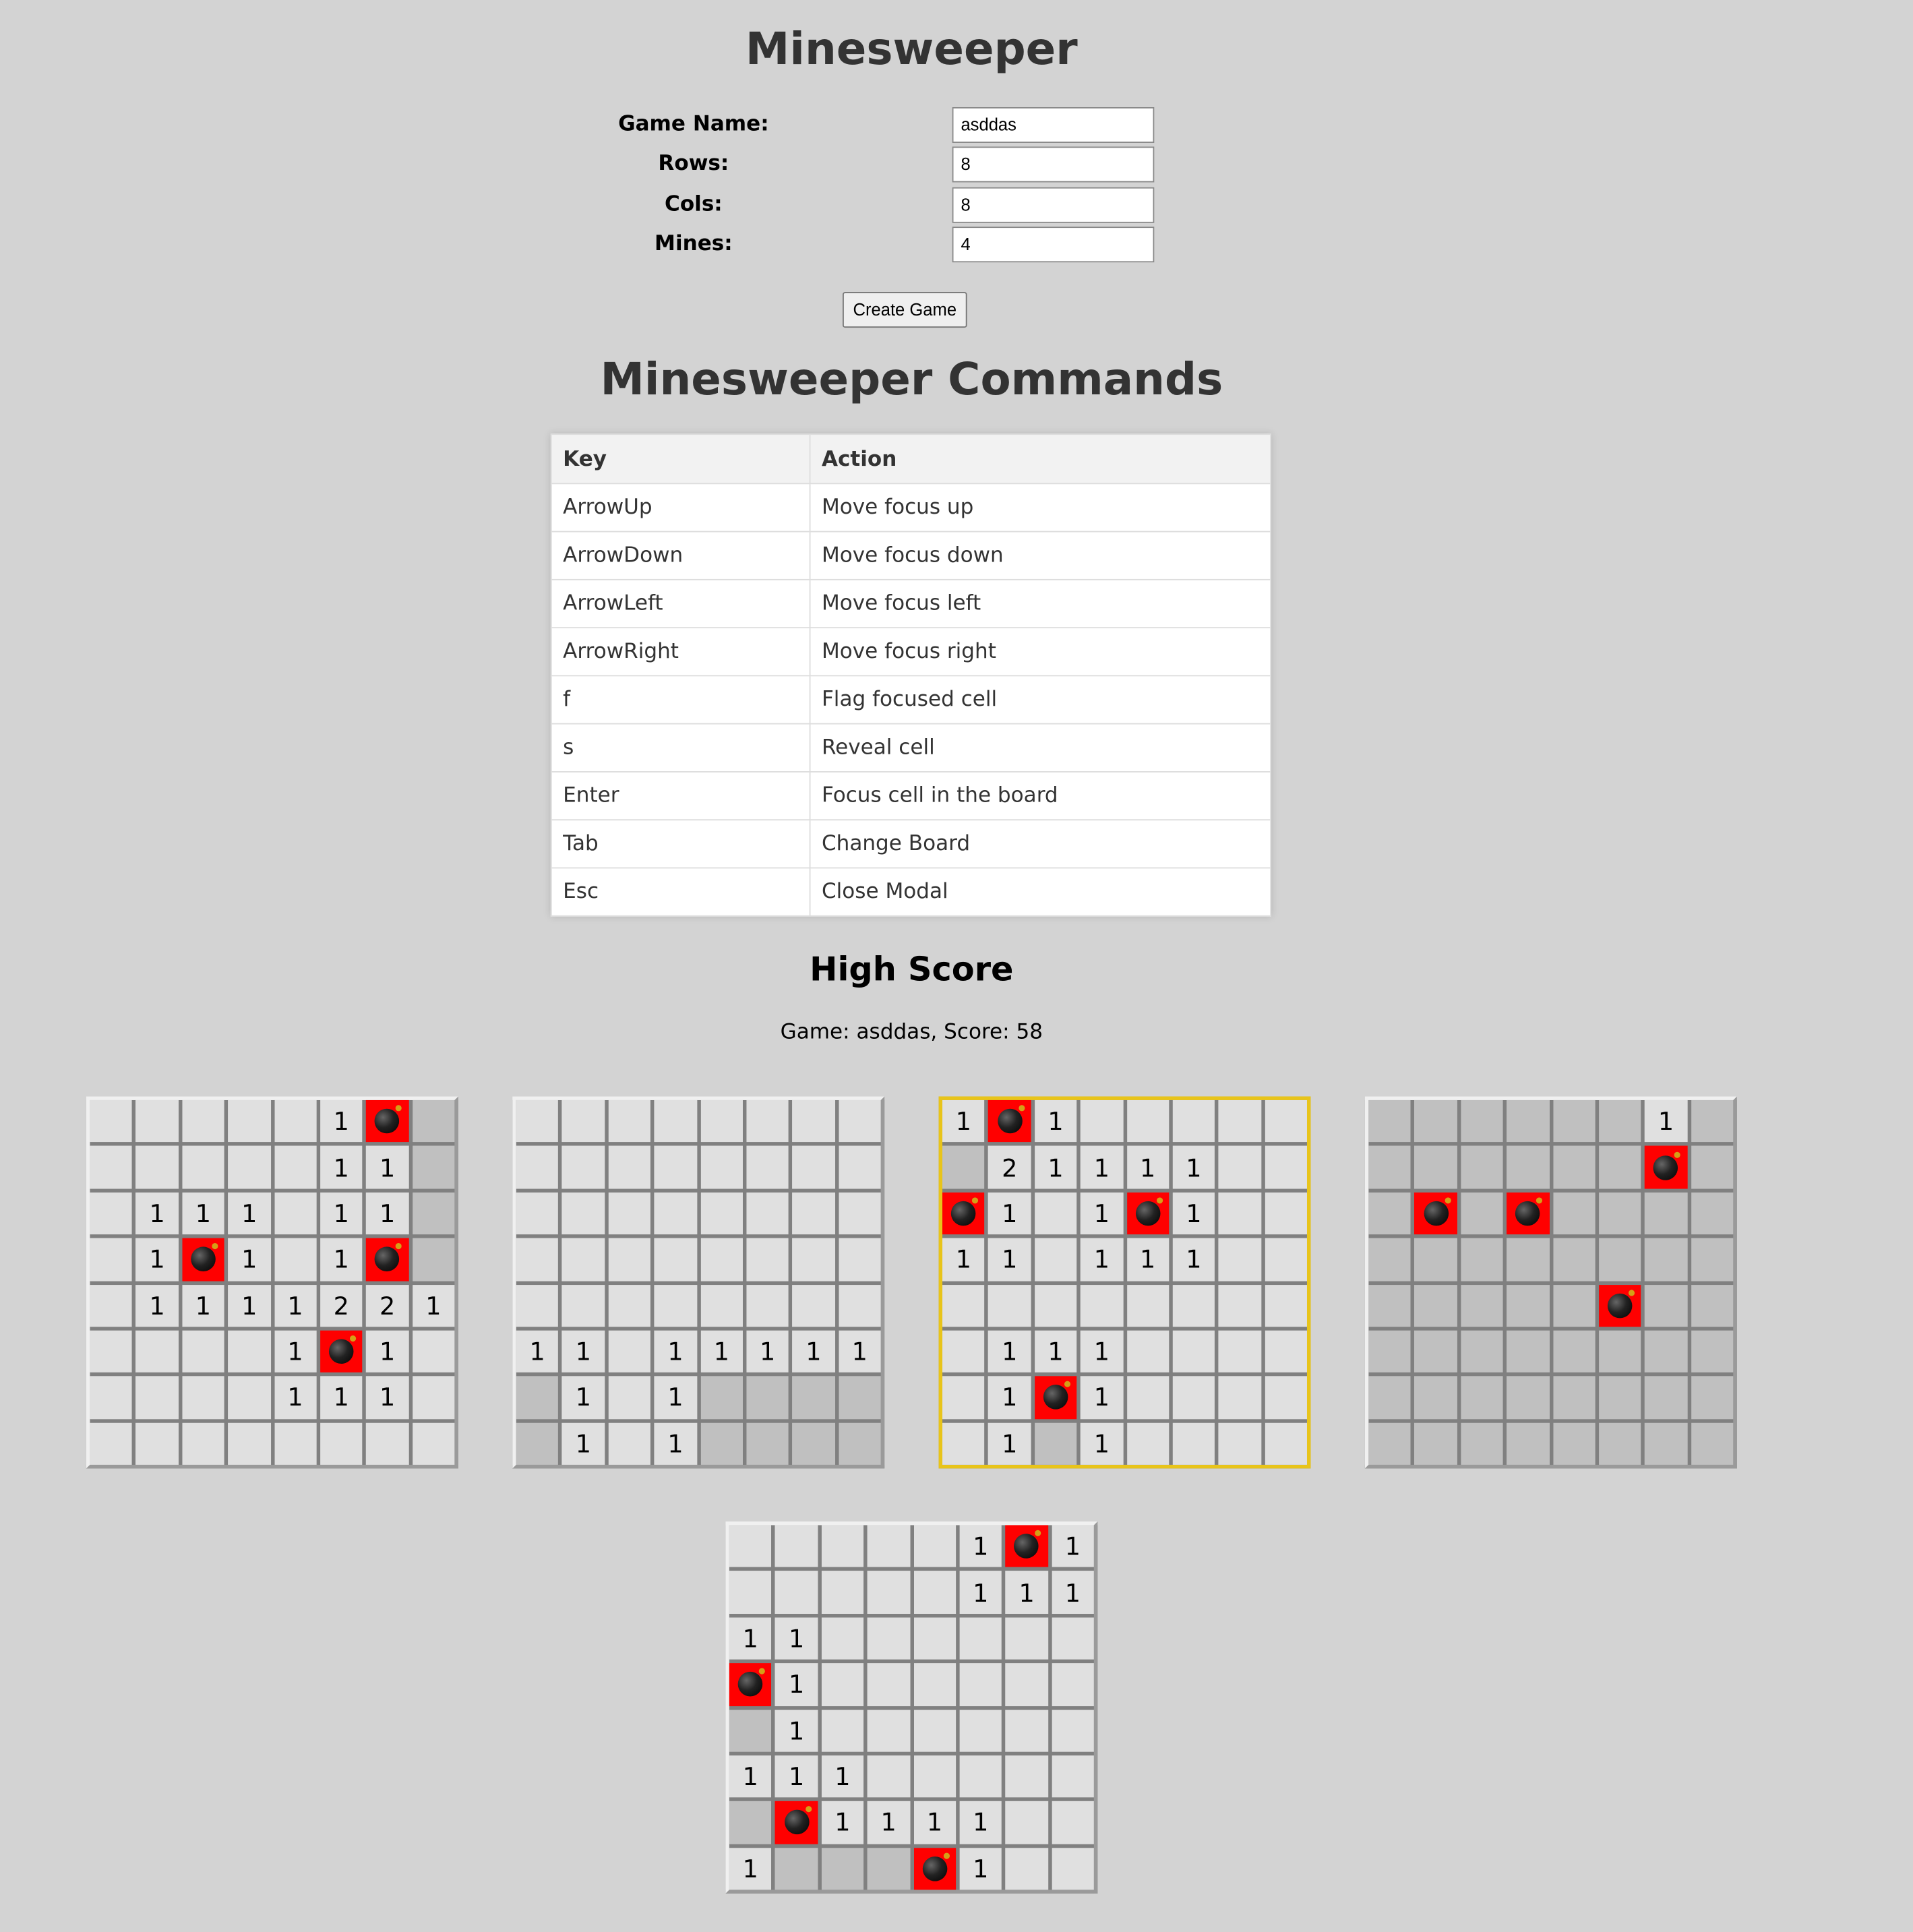 The image size is (1913, 1932). I want to click on game-board-4: 1, so click(1550, 1282).